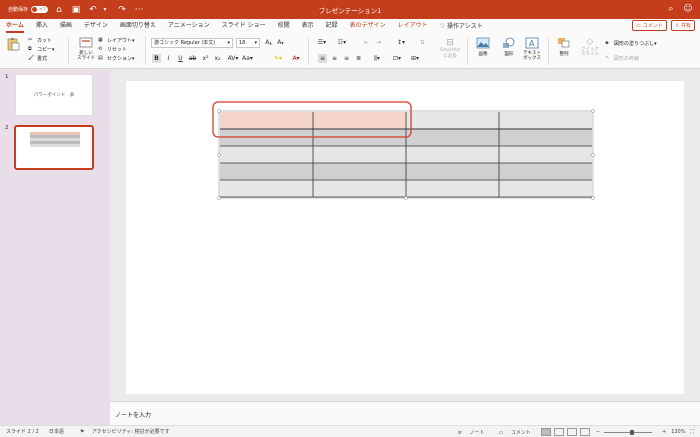 This screenshot has height=437, width=700. Describe the element at coordinates (678, 432) in the screenshot. I see `zoom-level: 120%` at that location.